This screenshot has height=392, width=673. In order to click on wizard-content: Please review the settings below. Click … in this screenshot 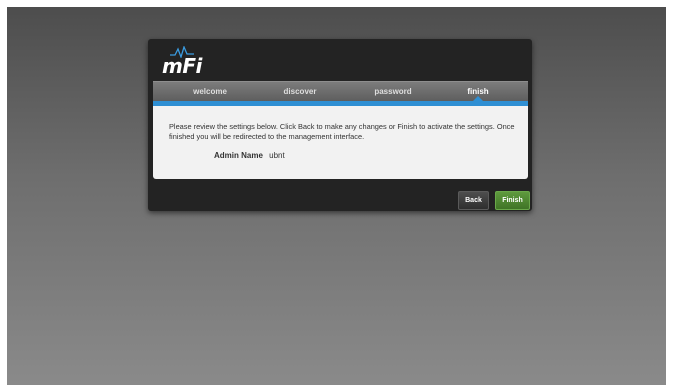, I will do `click(340, 142)`.